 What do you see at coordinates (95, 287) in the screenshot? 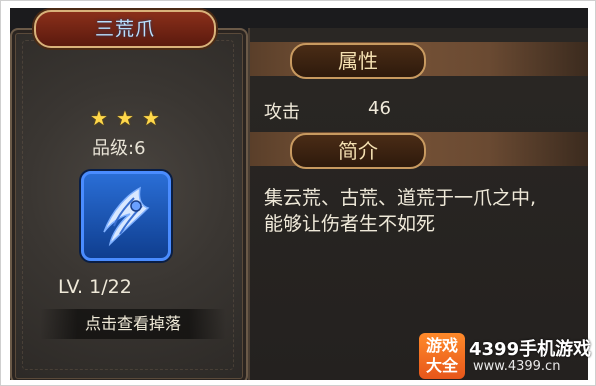
I see `item-level: LV. 1/22` at bounding box center [95, 287].